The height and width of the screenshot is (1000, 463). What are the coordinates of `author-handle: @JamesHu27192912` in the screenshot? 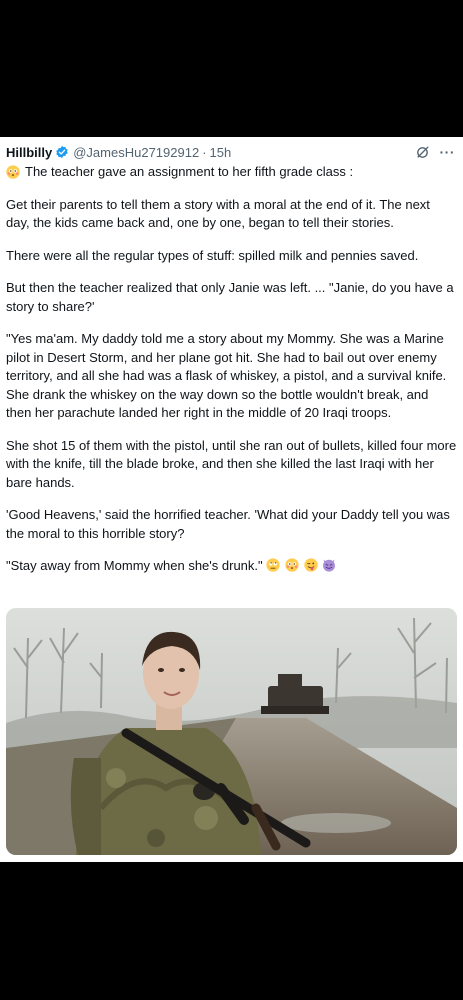 It's located at (136, 152).